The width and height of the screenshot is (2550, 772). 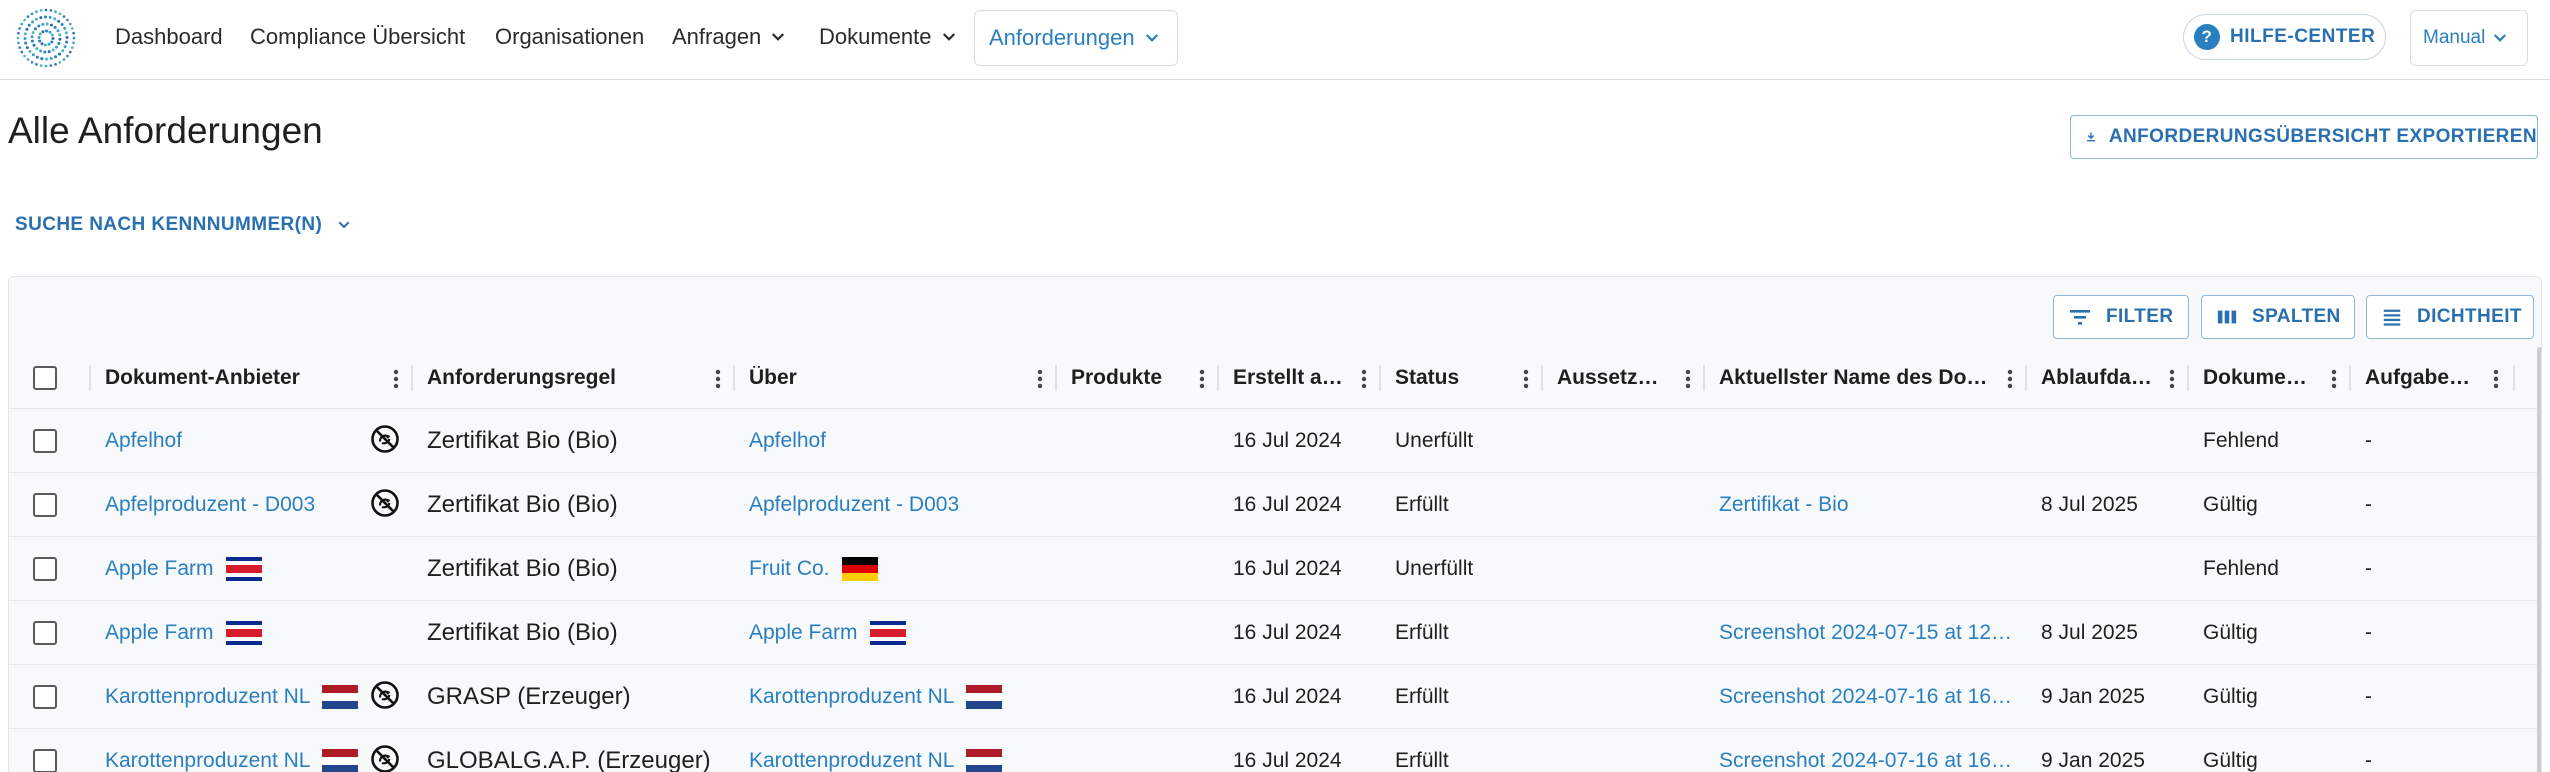 What do you see at coordinates (2539, 559) in the screenshot?
I see `vertical-scrollbar` at bounding box center [2539, 559].